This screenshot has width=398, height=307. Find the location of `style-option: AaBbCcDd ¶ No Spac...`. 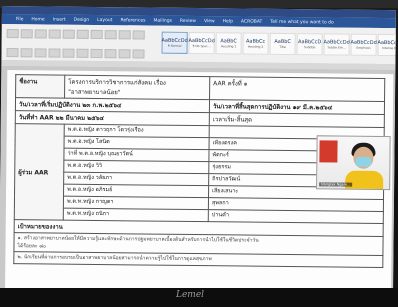

style-option: AaBbCcDd ¶ No Spac... is located at coordinates (201, 43).